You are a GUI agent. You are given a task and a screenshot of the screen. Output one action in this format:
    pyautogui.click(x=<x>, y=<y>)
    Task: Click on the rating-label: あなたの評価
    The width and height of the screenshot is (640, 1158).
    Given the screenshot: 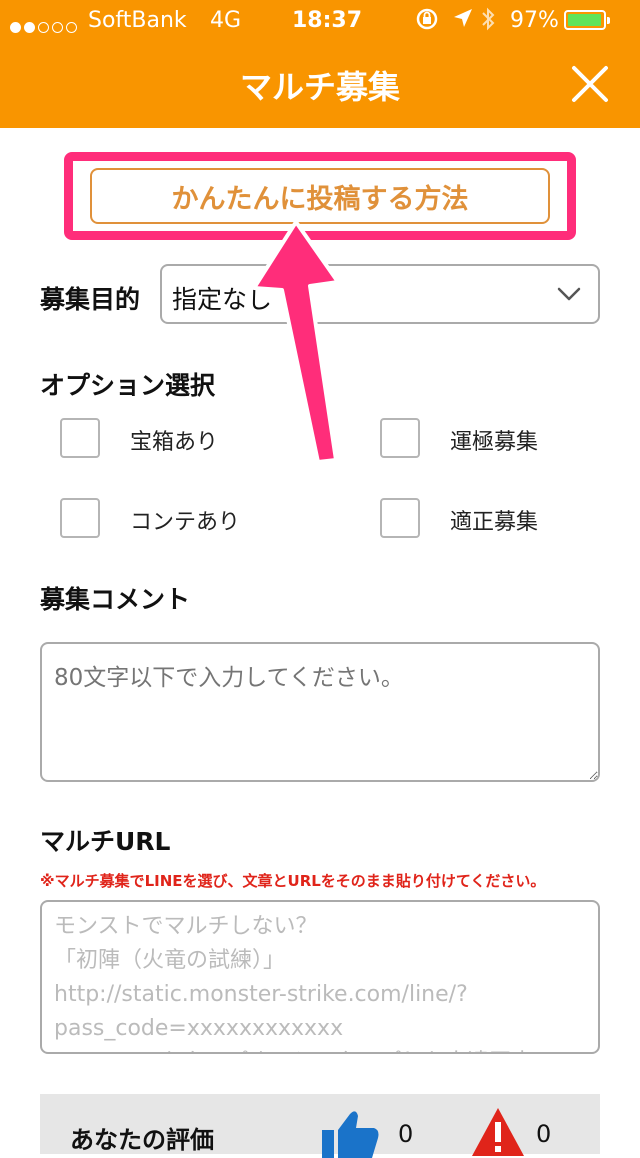 What is the action you would take?
    pyautogui.click(x=142, y=1140)
    